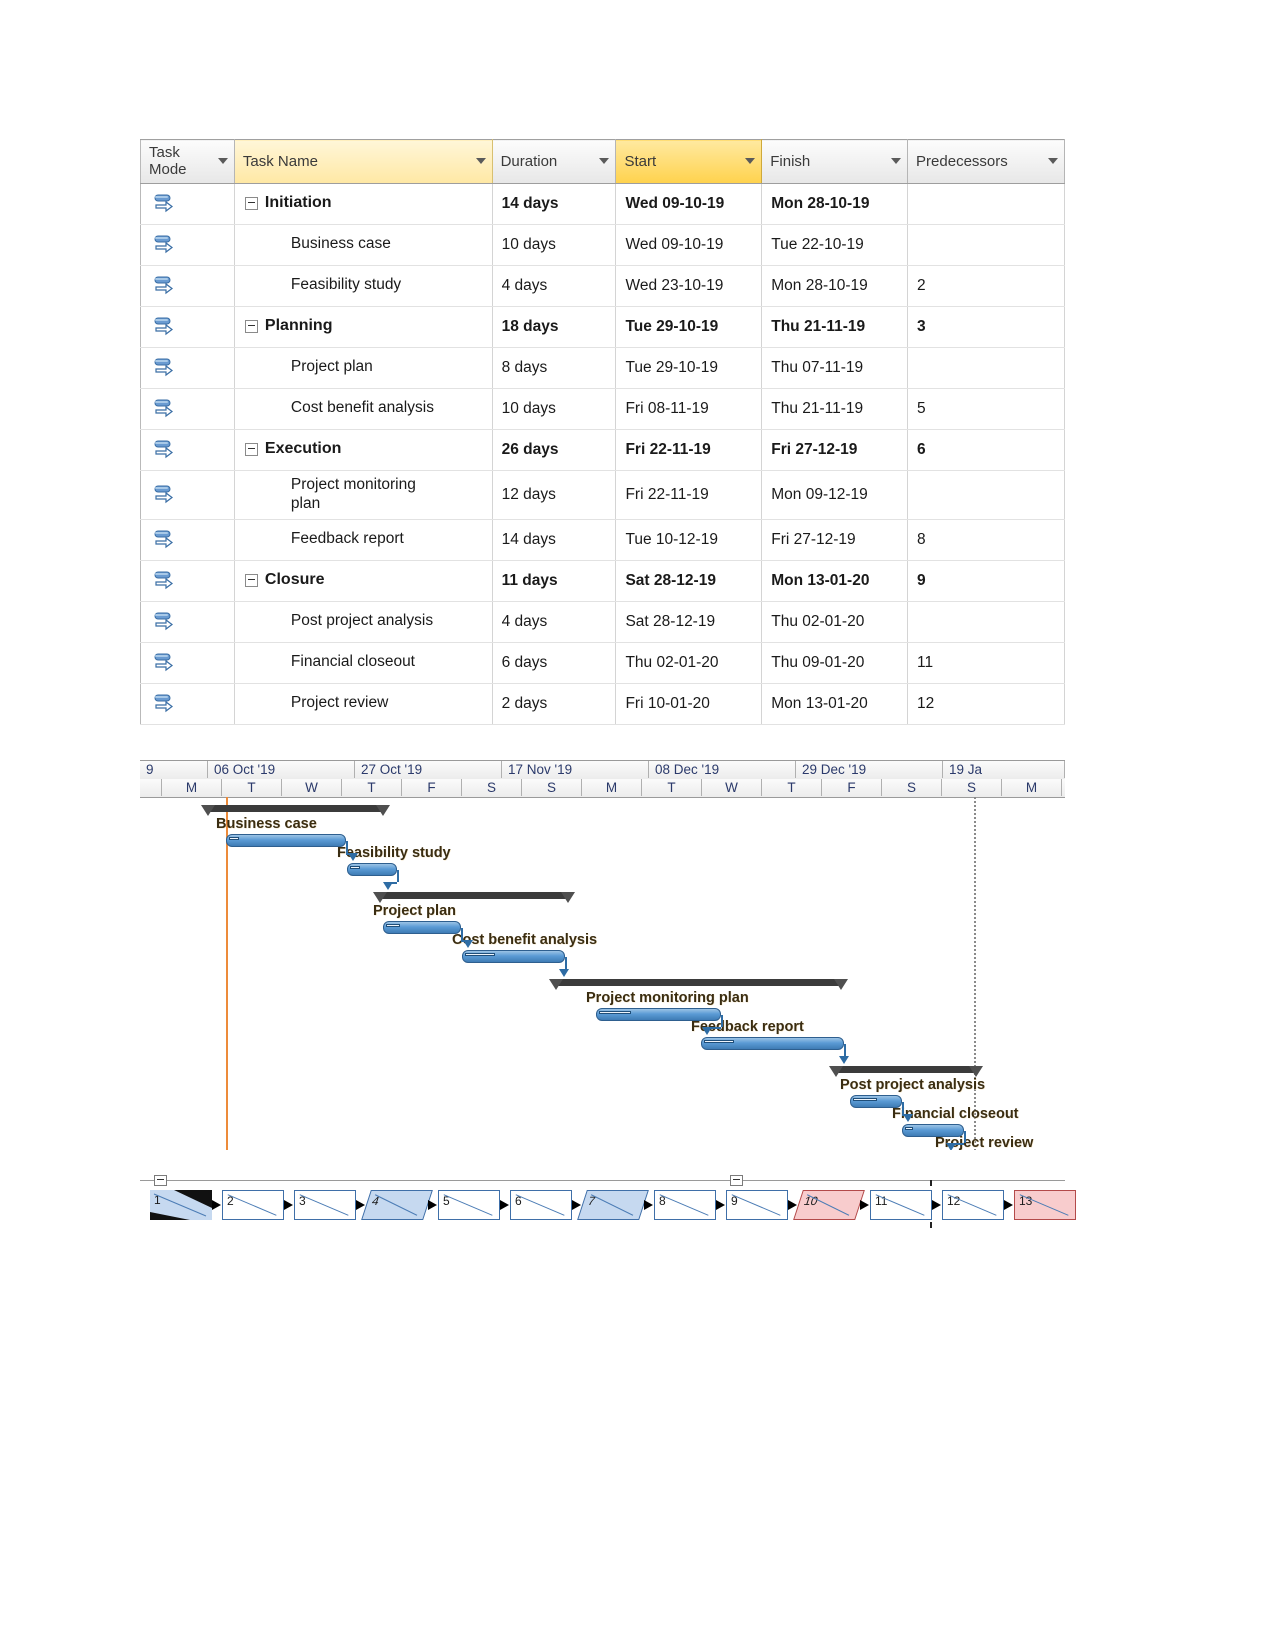 The height and width of the screenshot is (1651, 1275). I want to click on network-node: 10, so click(829, 1205).